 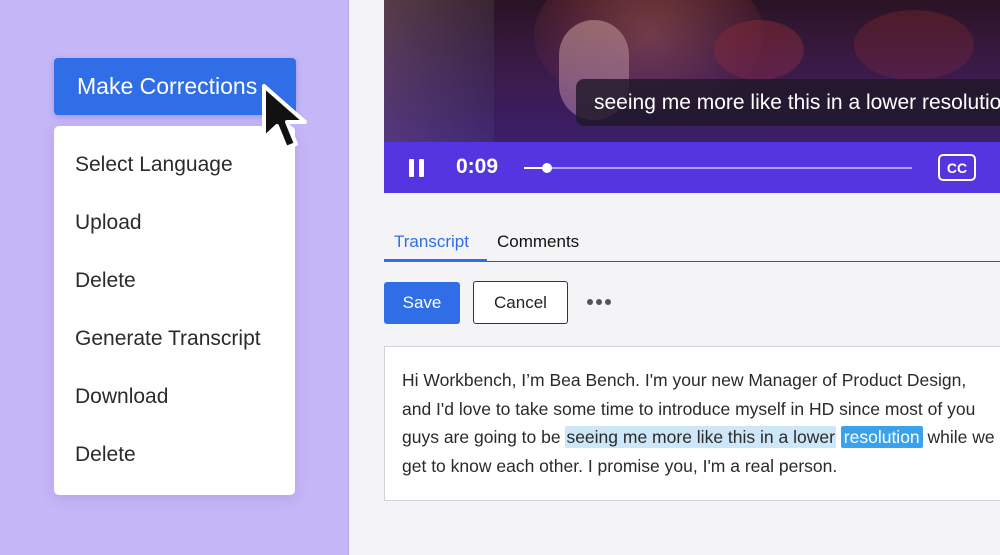 I want to click on player-controls: 0:09 CC, so click(x=692, y=167).